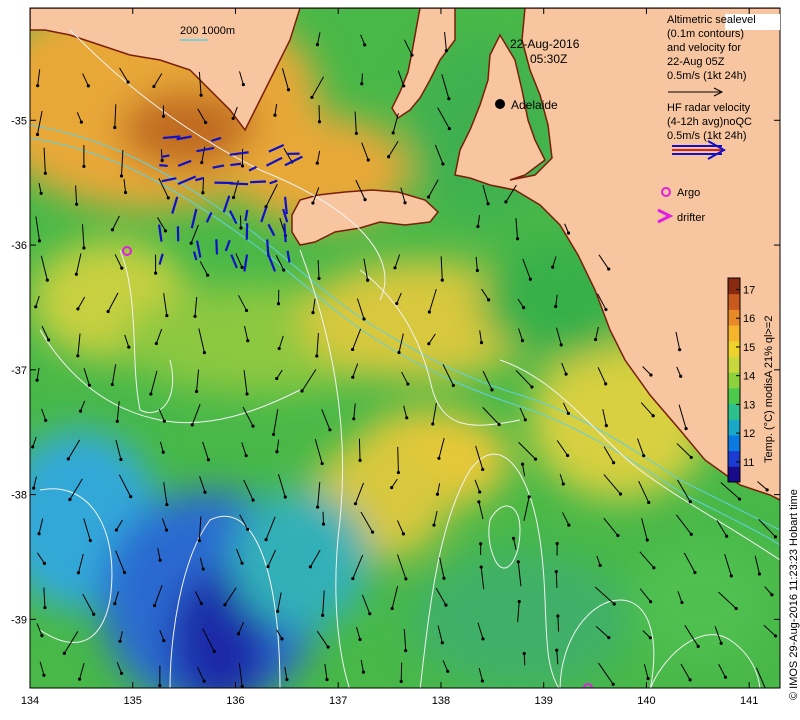  What do you see at coordinates (545, 44) in the screenshot?
I see `map-date: 22-Aug-2016` at bounding box center [545, 44].